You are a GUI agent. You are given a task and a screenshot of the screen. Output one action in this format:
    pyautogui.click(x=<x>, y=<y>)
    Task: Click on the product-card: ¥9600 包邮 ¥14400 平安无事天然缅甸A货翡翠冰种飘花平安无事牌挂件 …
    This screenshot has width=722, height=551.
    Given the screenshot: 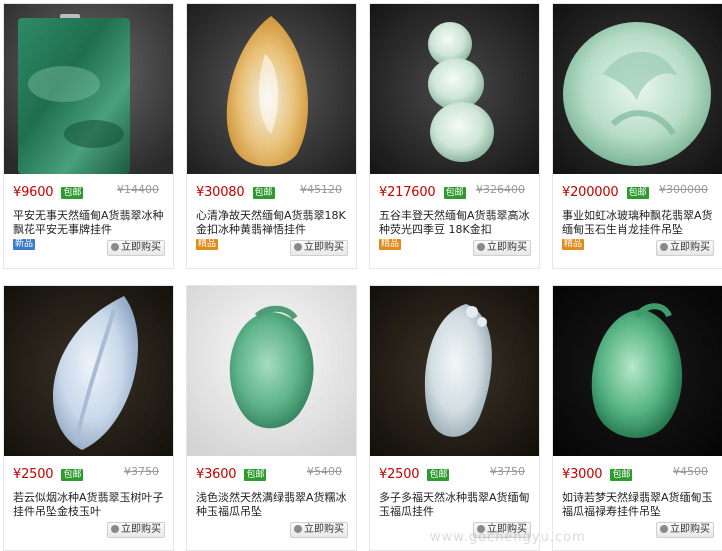 What is the action you would take?
    pyautogui.click(x=88, y=136)
    